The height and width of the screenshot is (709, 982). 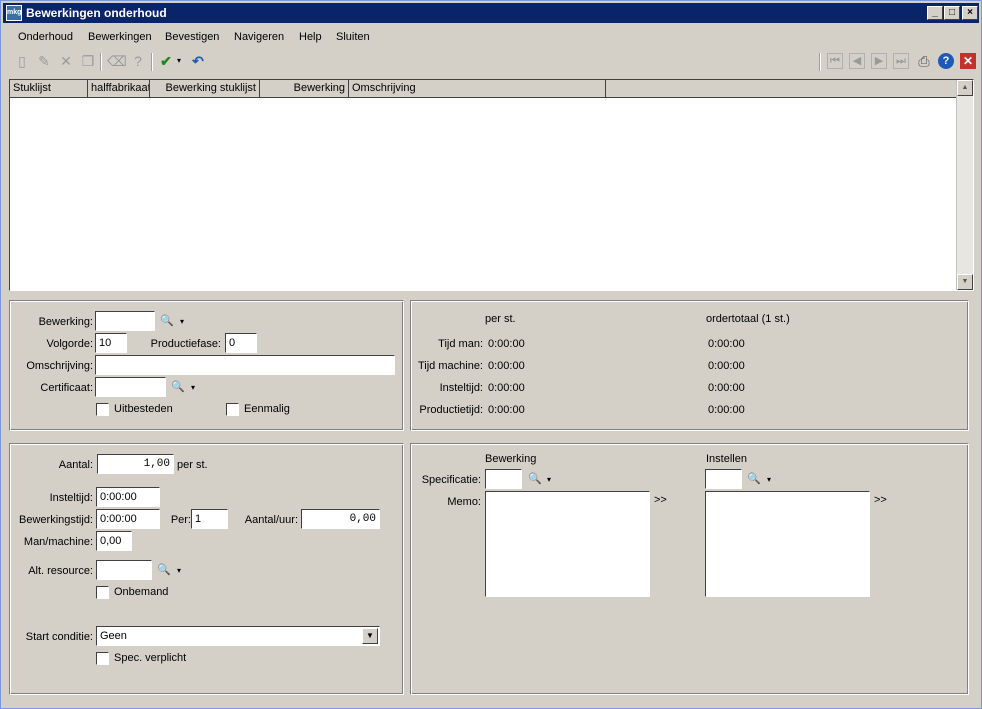 What do you see at coordinates (45, 37) in the screenshot?
I see `menu-onderhoud: Onderhoud` at bounding box center [45, 37].